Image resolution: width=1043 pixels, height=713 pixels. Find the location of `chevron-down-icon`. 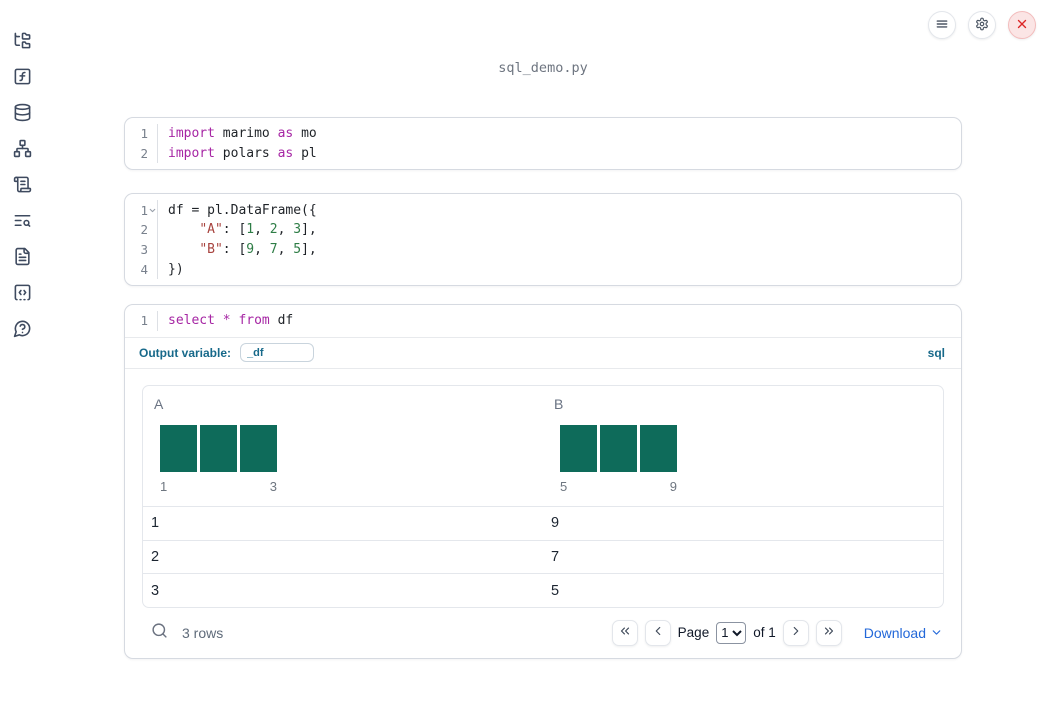

chevron-down-icon is located at coordinates (936, 633).